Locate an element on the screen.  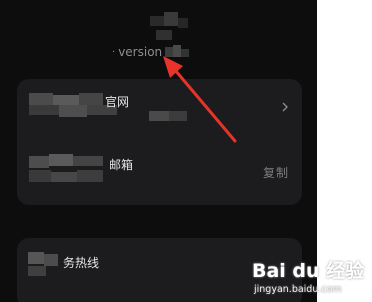
baidu-watermark: Bai du 经验 jingyan.baidu.com is located at coordinates (312, 276).